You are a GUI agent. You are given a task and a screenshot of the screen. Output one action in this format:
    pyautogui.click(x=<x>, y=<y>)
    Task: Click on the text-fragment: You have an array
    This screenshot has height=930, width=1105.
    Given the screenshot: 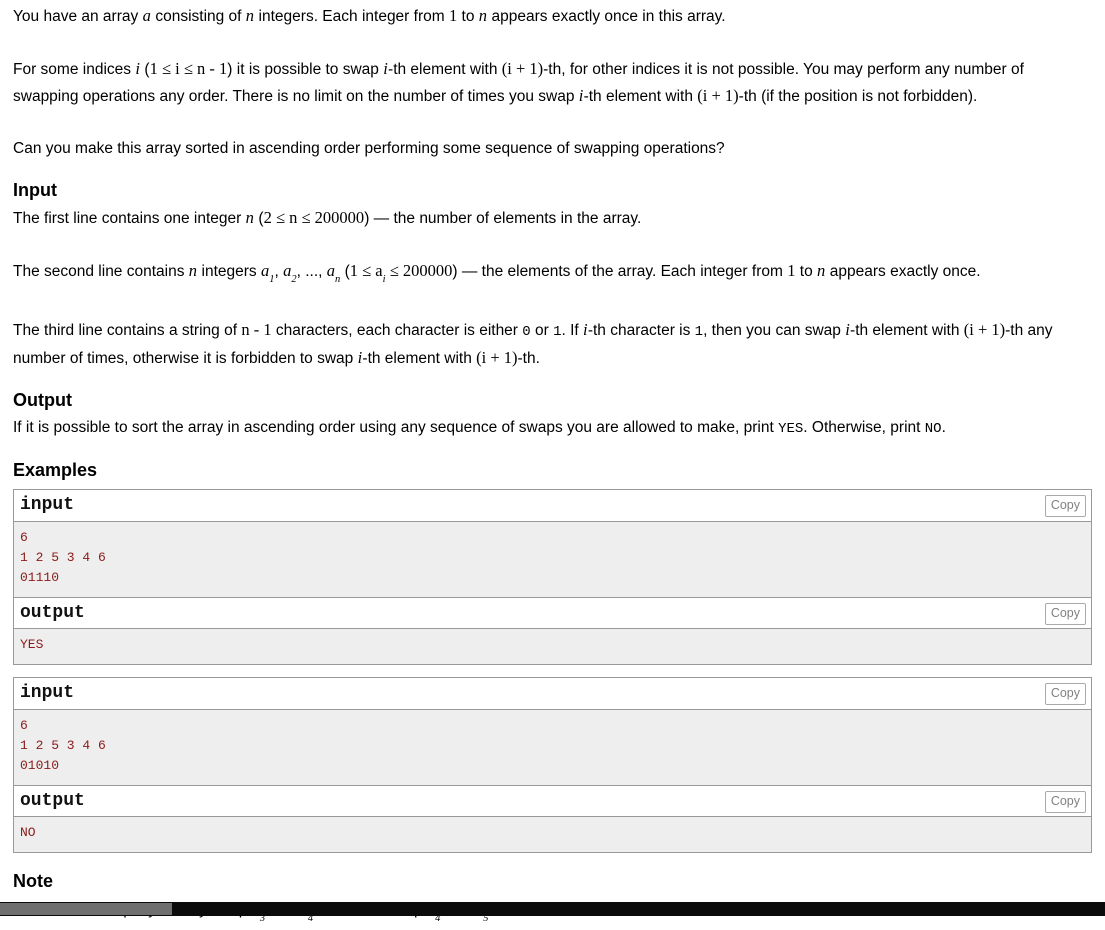 What is the action you would take?
    pyautogui.click(x=78, y=16)
    